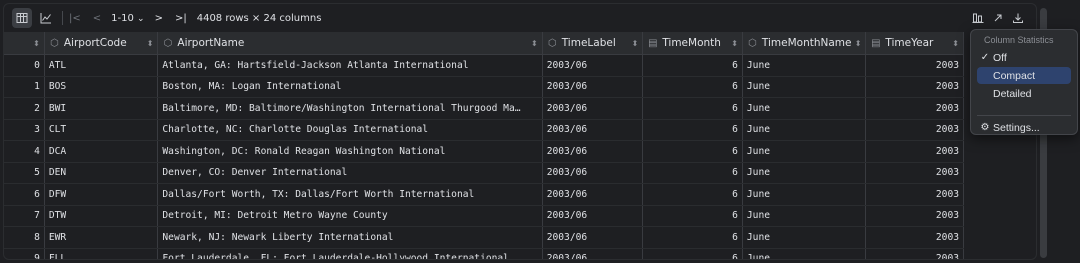 This screenshot has height=263, width=1080. What do you see at coordinates (102, 172) in the screenshot?
I see `table-cell: DEN` at bounding box center [102, 172].